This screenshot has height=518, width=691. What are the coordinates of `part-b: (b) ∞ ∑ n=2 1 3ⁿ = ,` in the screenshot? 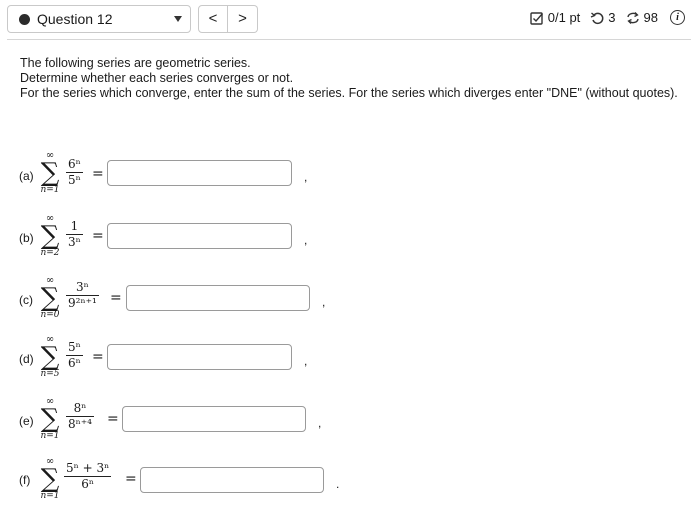 It's located at (345, 243).